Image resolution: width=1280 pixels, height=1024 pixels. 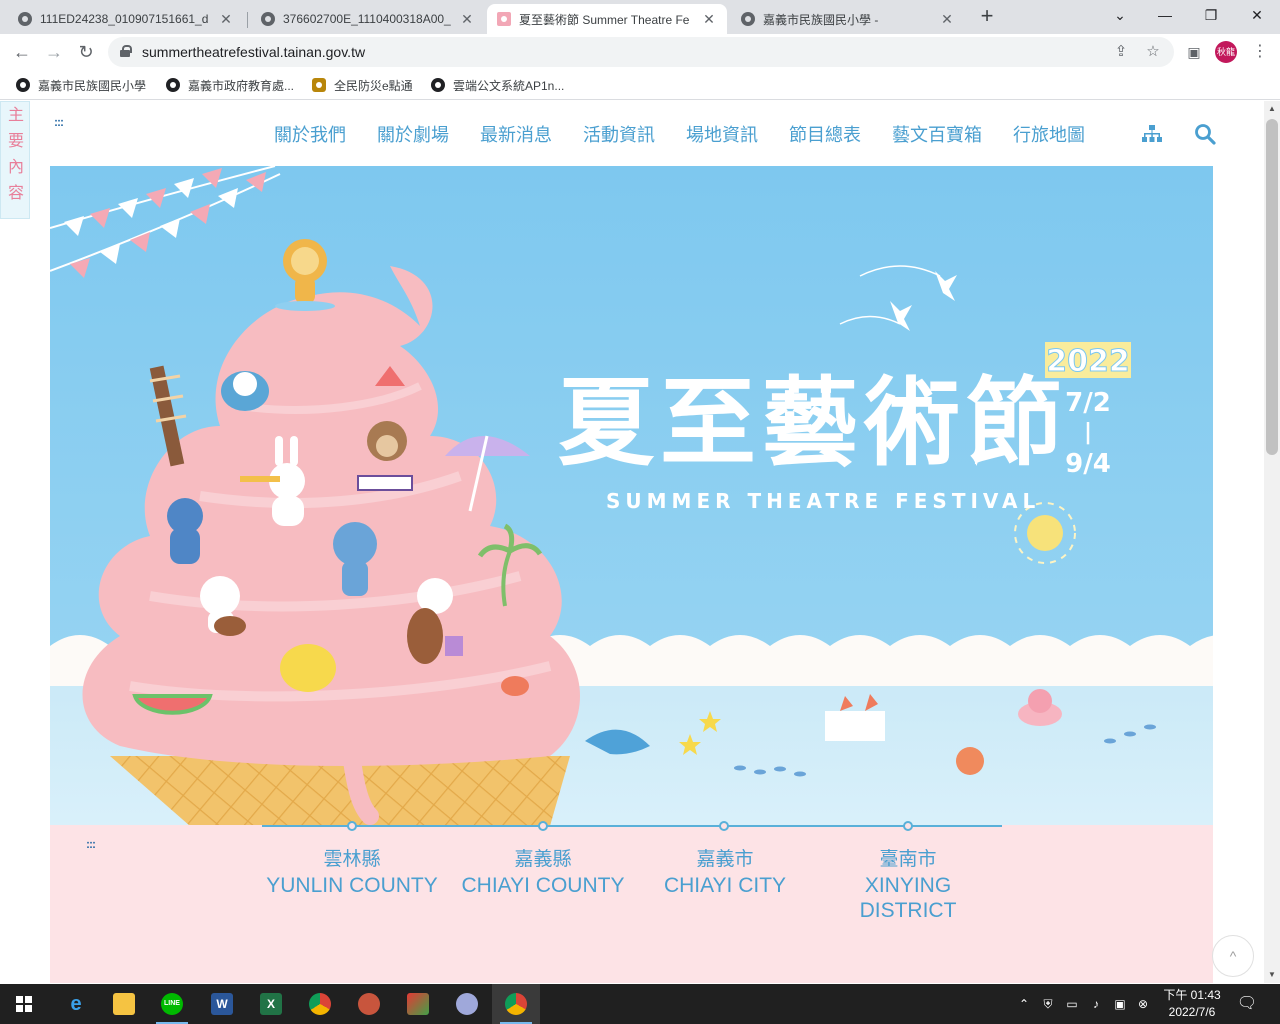 What do you see at coordinates (1257, 15) in the screenshot?
I see `close-window-icon: ✕` at bounding box center [1257, 15].